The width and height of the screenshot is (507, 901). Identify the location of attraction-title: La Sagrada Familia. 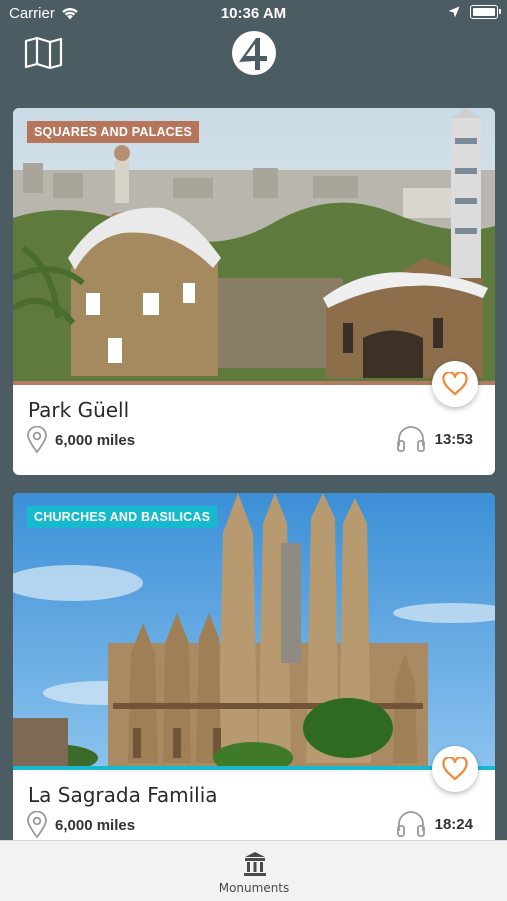
(123, 795).